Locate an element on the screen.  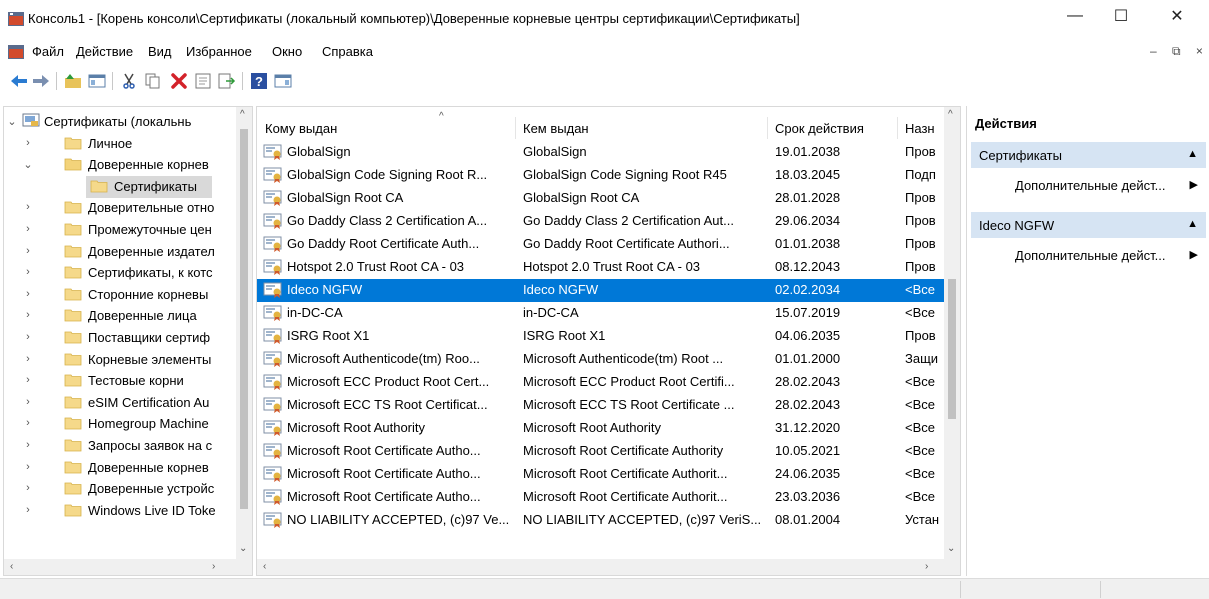
more-actions-certificates: Дополнительные дейст... ▶ is located at coordinates (1088, 185).